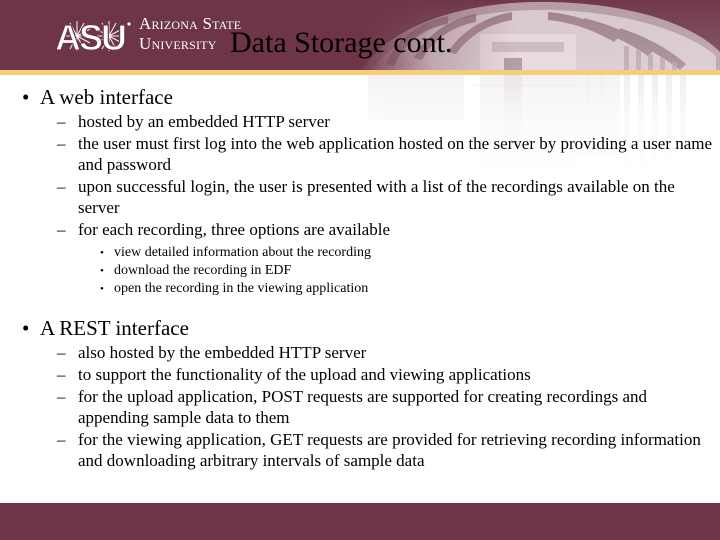 The width and height of the screenshot is (720, 540). What do you see at coordinates (360, 521) in the screenshot?
I see `footer-band` at bounding box center [360, 521].